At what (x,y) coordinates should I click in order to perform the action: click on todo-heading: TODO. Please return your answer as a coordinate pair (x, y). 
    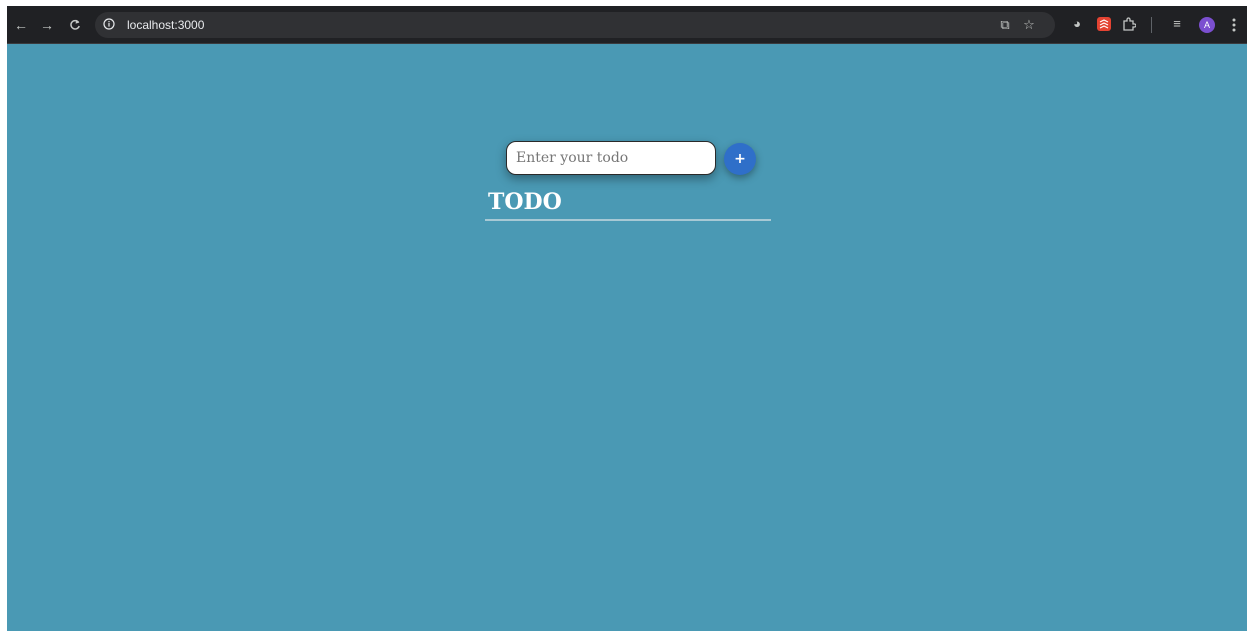
    Looking at the image, I should click on (525, 202).